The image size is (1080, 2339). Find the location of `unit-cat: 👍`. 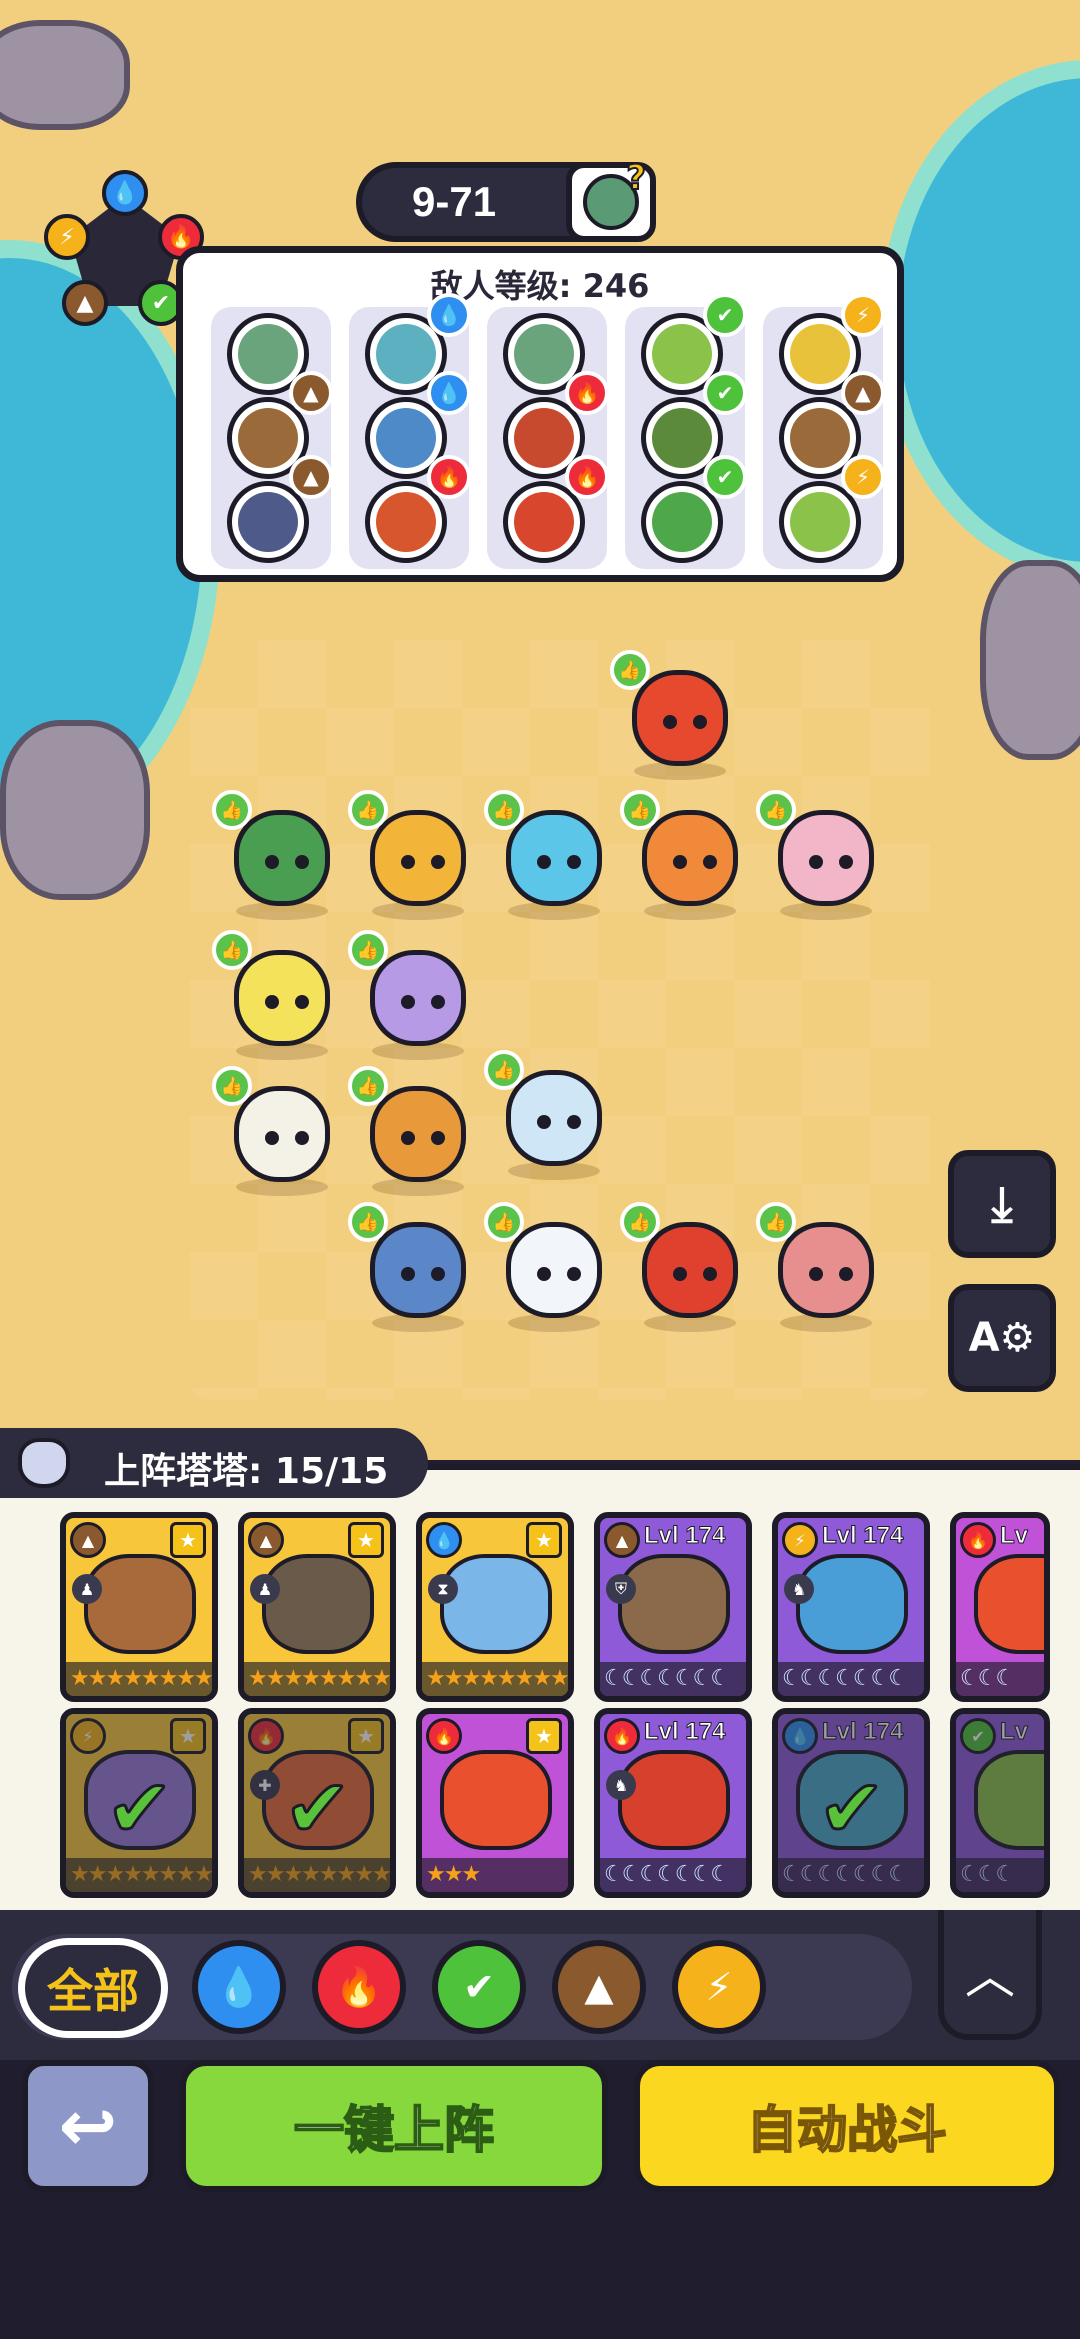

unit-cat: 👍 is located at coordinates (549, 1267).